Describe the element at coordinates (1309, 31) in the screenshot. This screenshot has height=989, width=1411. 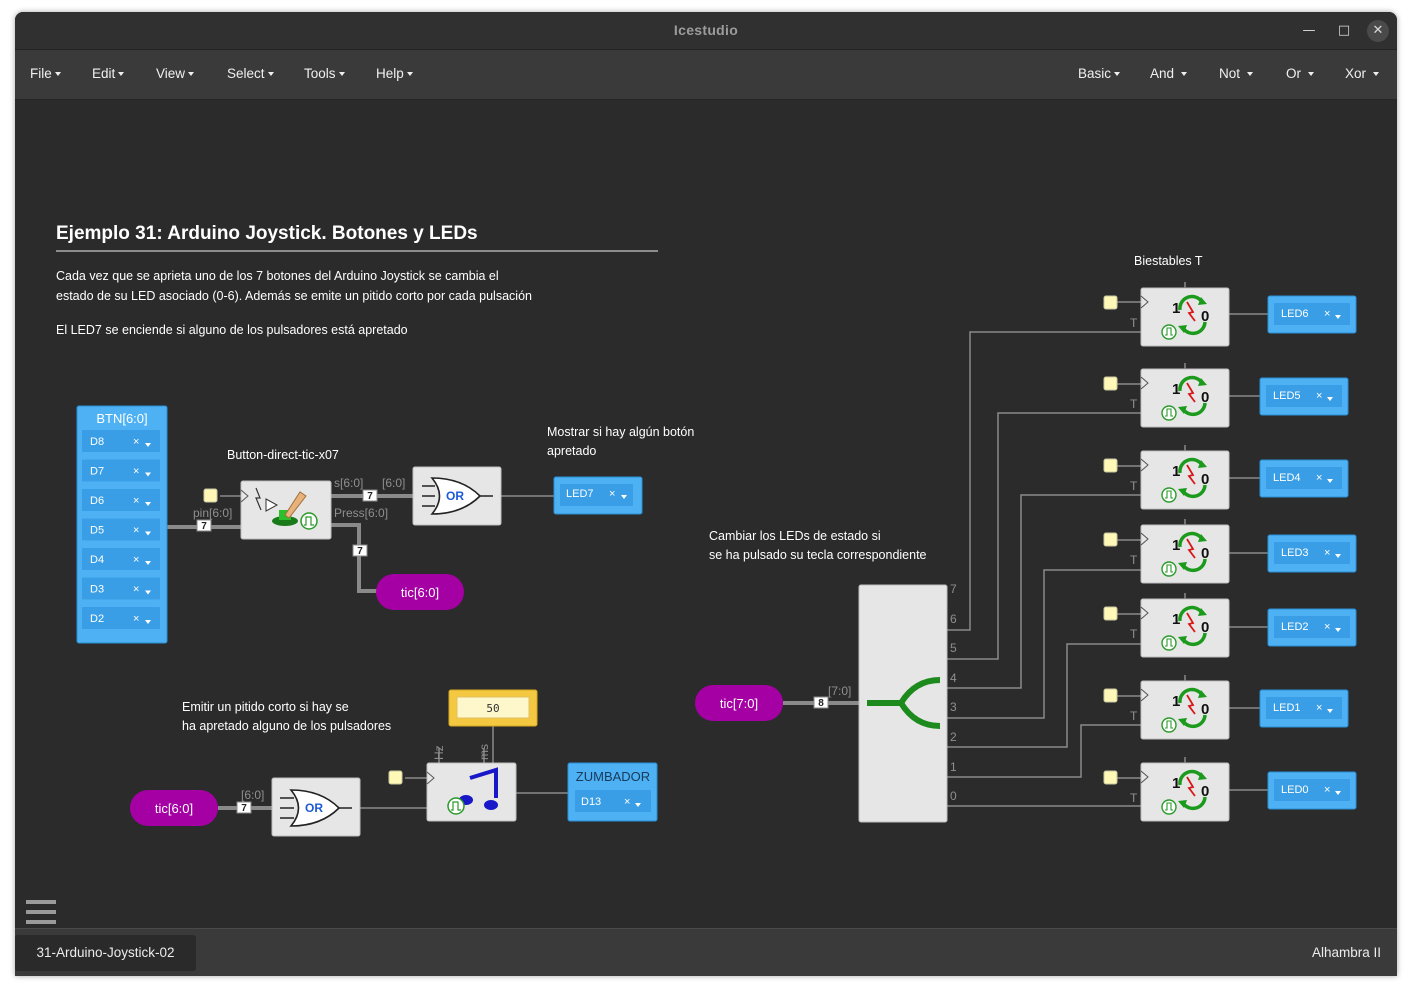
I see `minimize-icon: —` at that location.